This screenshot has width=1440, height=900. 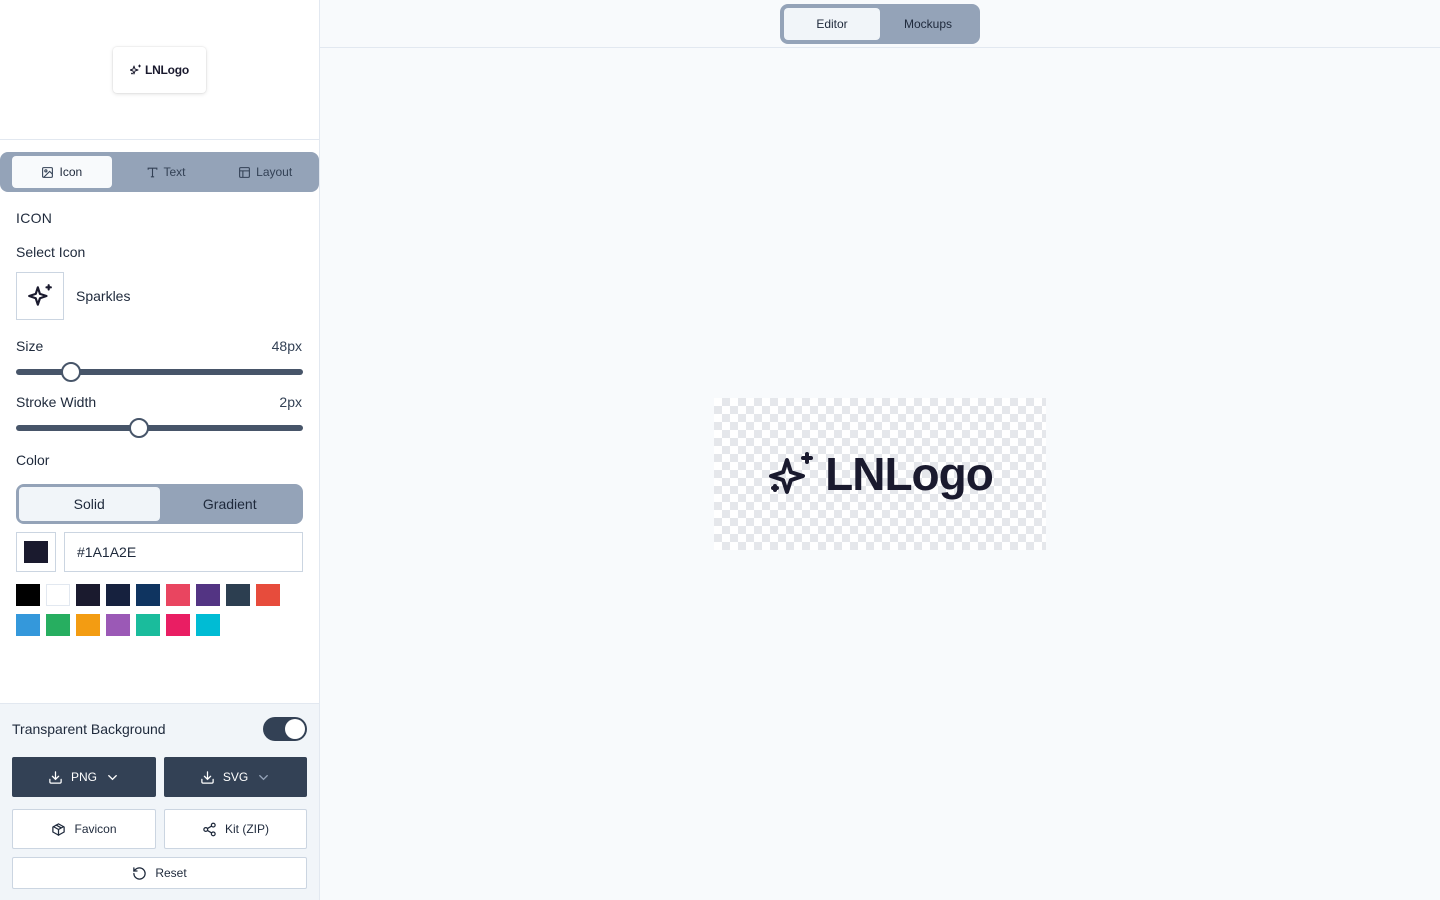 What do you see at coordinates (152, 172) in the screenshot?
I see `type-icon` at bounding box center [152, 172].